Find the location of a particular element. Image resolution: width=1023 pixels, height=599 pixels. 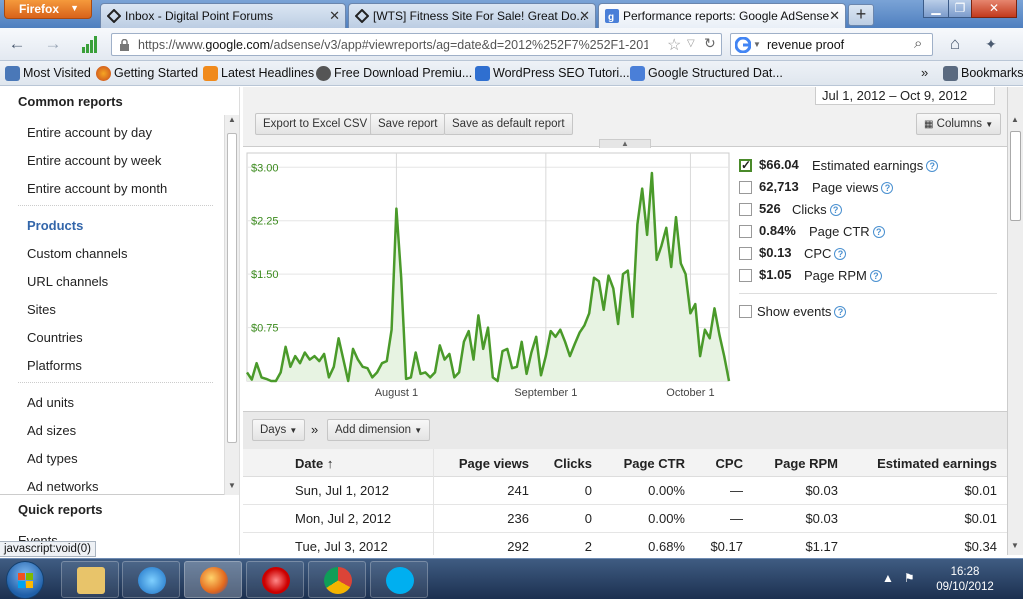

sidebar-item-ad-units: Ad units is located at coordinates (50, 402).